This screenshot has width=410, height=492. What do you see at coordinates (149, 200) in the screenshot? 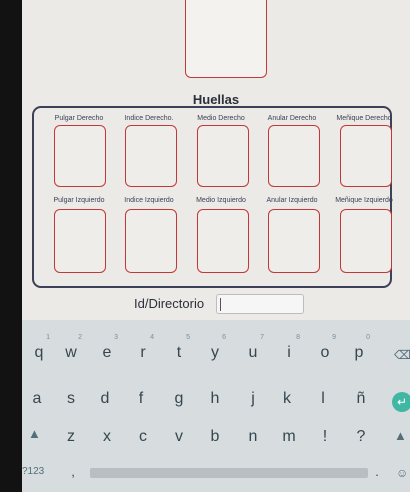
I see `finger-label-indice-izquierdo: Indice Izquierdo` at bounding box center [149, 200].